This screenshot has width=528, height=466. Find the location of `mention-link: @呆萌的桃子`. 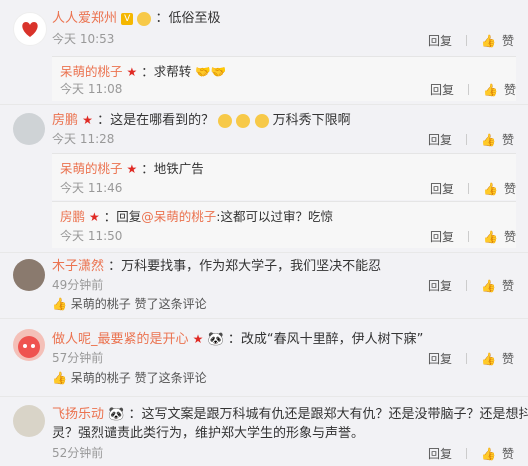

mention-link: @呆萌的桃子 is located at coordinates (178, 216).